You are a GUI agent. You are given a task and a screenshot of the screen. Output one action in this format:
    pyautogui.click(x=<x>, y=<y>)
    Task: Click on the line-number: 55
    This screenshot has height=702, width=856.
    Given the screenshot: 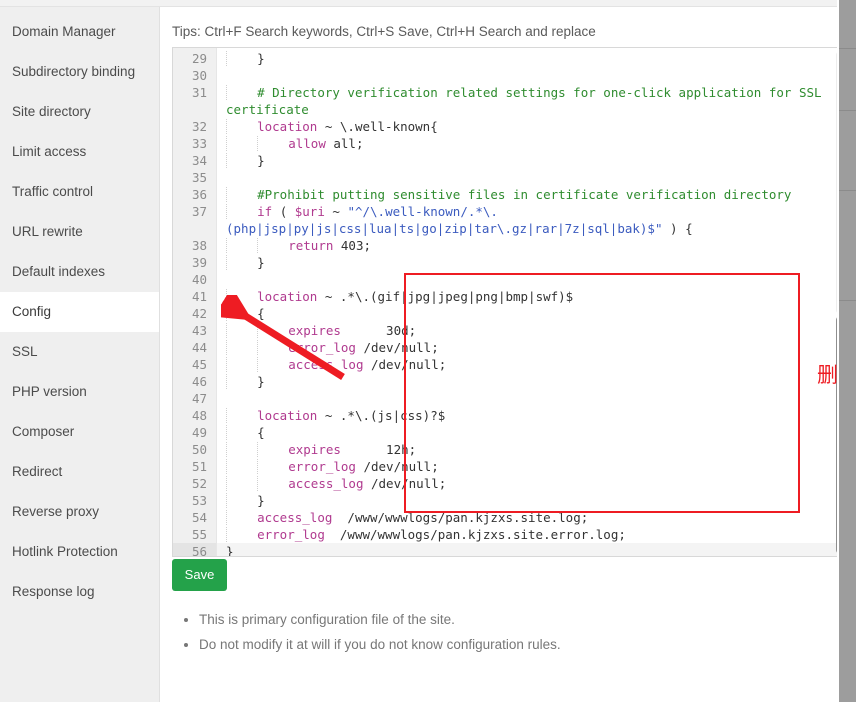 What is the action you would take?
    pyautogui.click(x=195, y=534)
    